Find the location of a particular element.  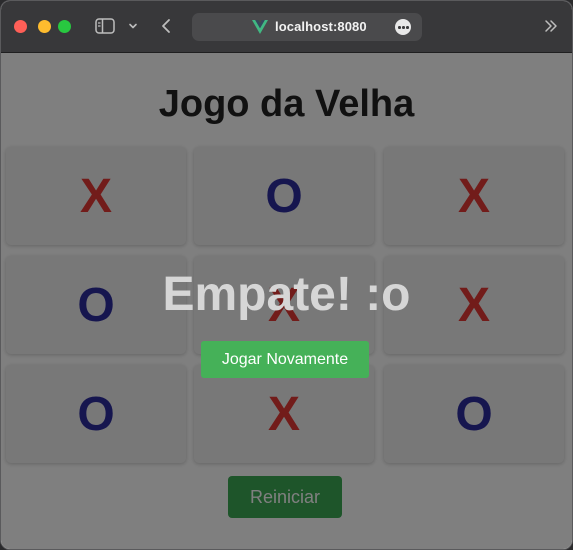

back-arrow-icon is located at coordinates (166, 26).